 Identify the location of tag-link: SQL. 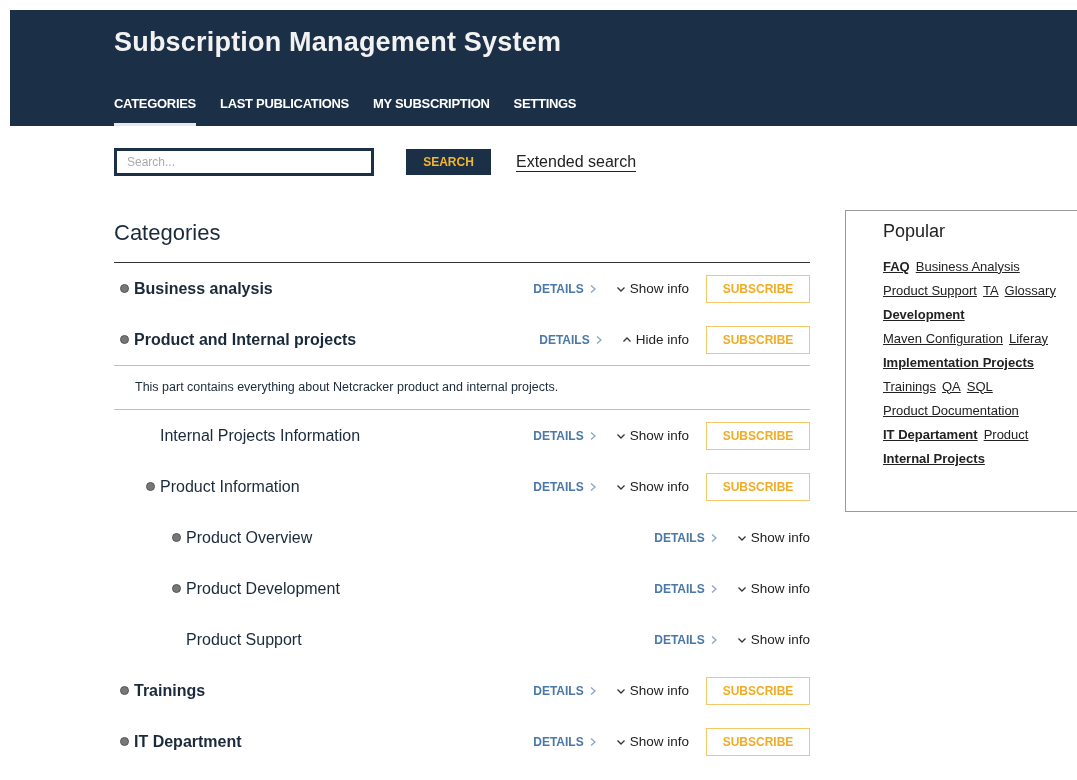
(979, 386).